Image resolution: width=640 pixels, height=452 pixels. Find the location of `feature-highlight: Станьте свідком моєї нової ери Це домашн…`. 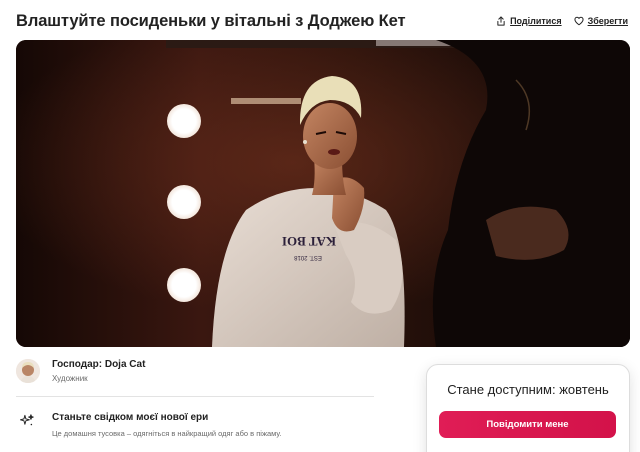

feature-highlight: Станьте свідком моєї нової ери Це домашн… is located at coordinates (150, 425).